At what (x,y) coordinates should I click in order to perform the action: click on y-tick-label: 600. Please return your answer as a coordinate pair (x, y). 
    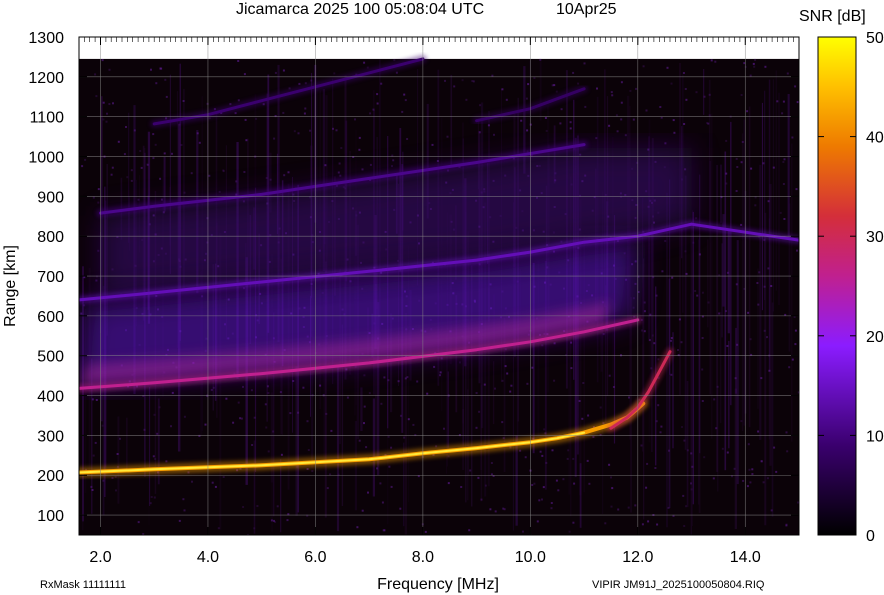
    Looking at the image, I should click on (50, 317).